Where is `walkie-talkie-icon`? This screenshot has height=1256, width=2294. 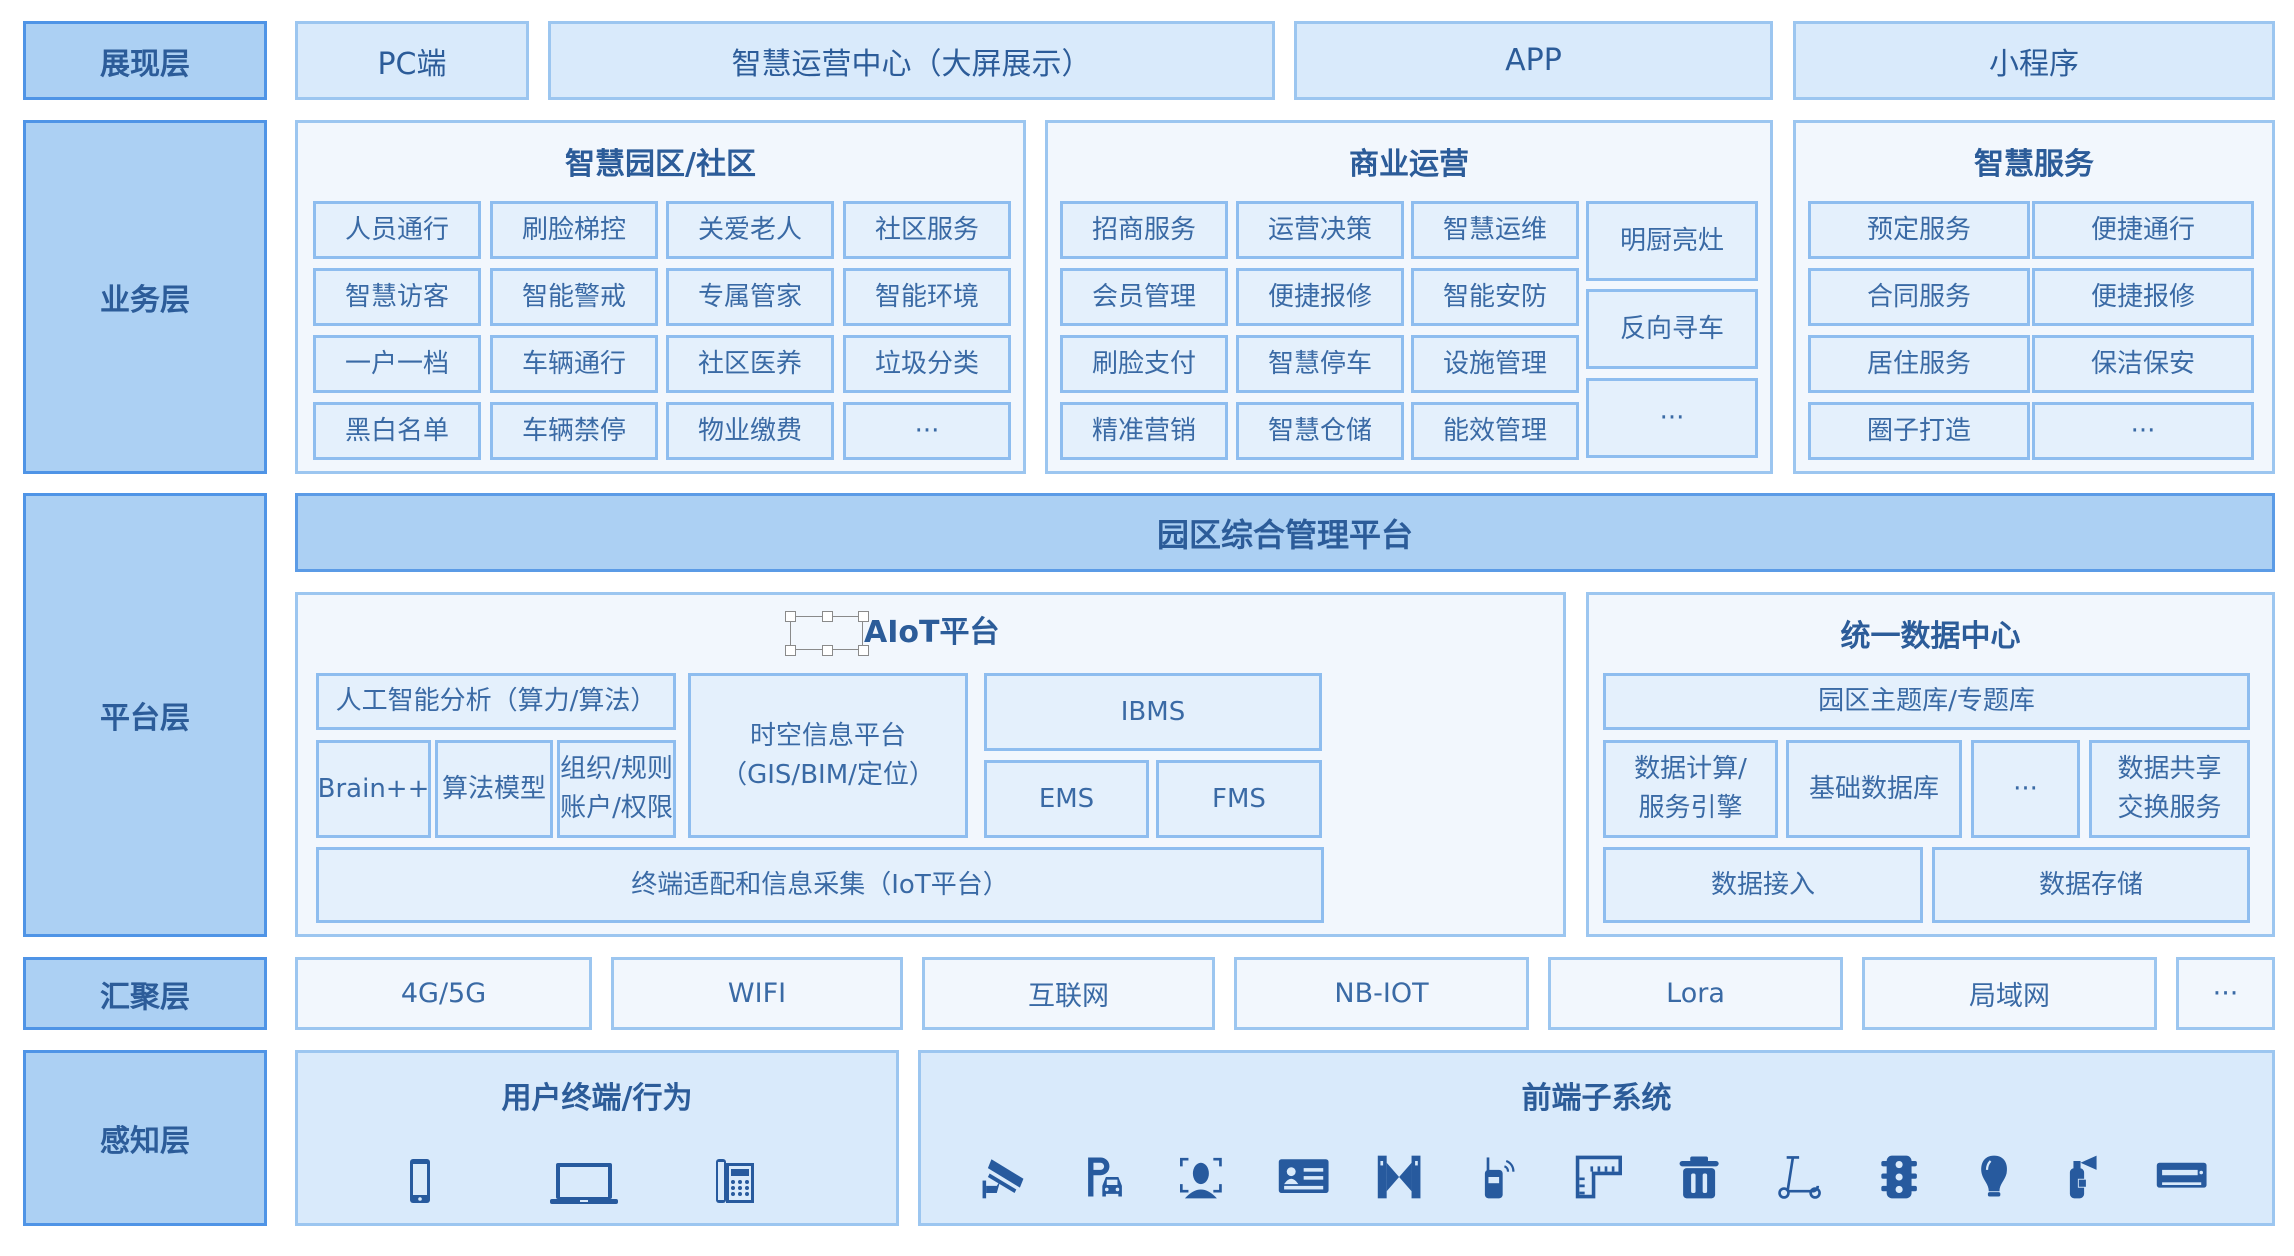
walkie-talkie-icon is located at coordinates (1508, 1177).